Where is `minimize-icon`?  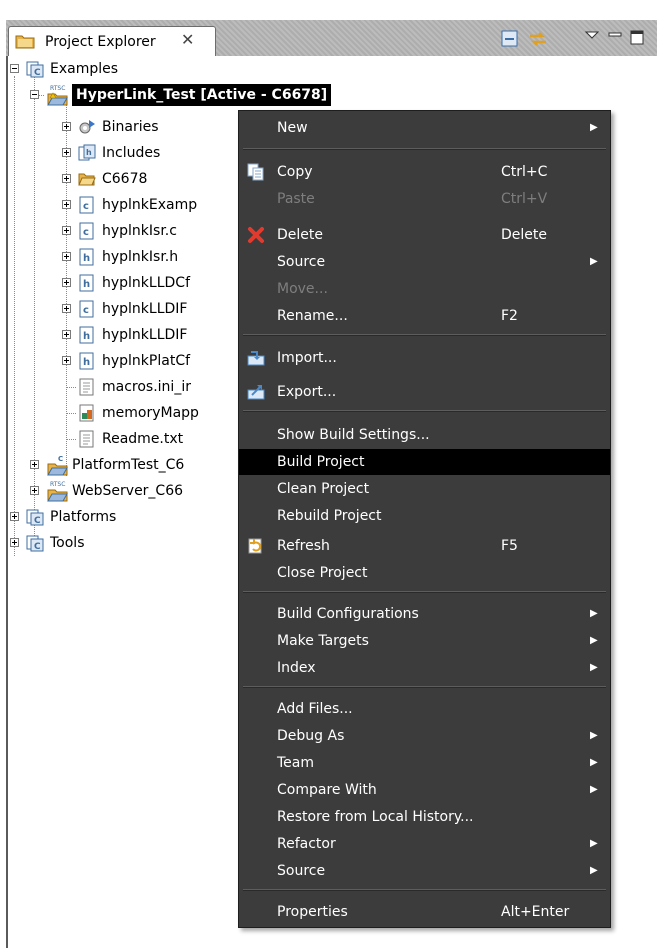 minimize-icon is located at coordinates (616, 39).